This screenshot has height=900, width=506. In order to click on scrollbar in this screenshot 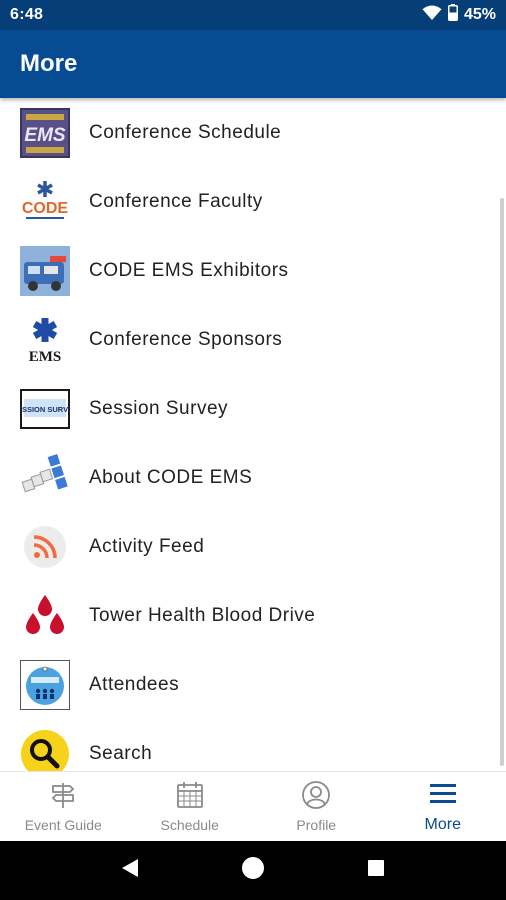, I will do `click(502, 482)`.